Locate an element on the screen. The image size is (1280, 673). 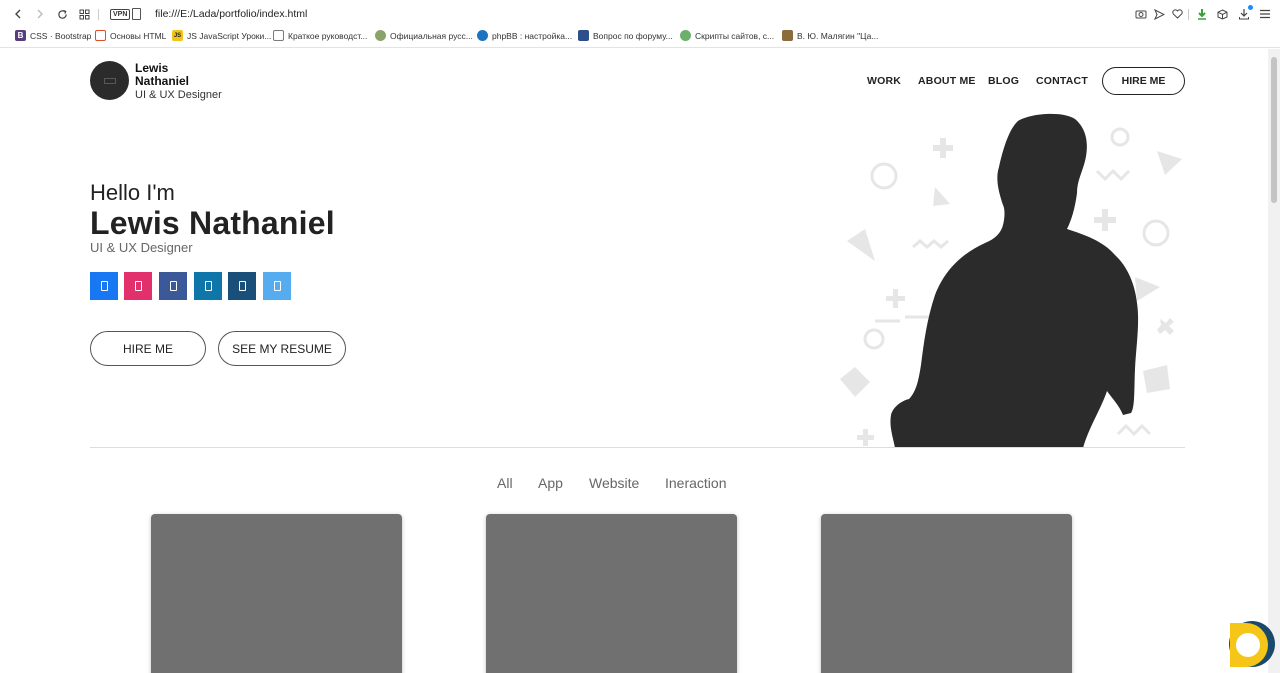
vpn-badge: VPN is located at coordinates (120, 14).